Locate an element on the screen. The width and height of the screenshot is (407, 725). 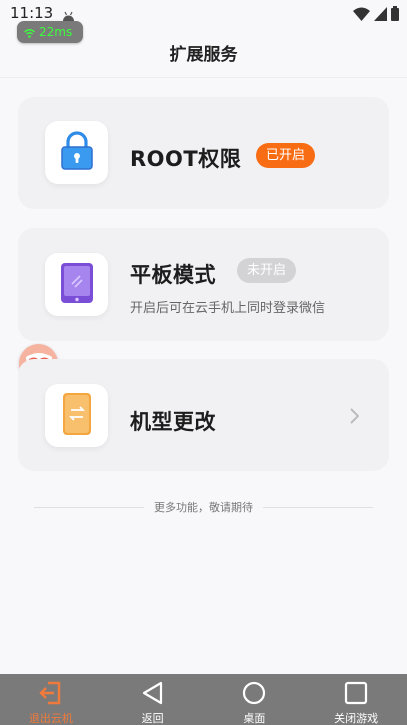
exit-icon is located at coordinates (51, 693).